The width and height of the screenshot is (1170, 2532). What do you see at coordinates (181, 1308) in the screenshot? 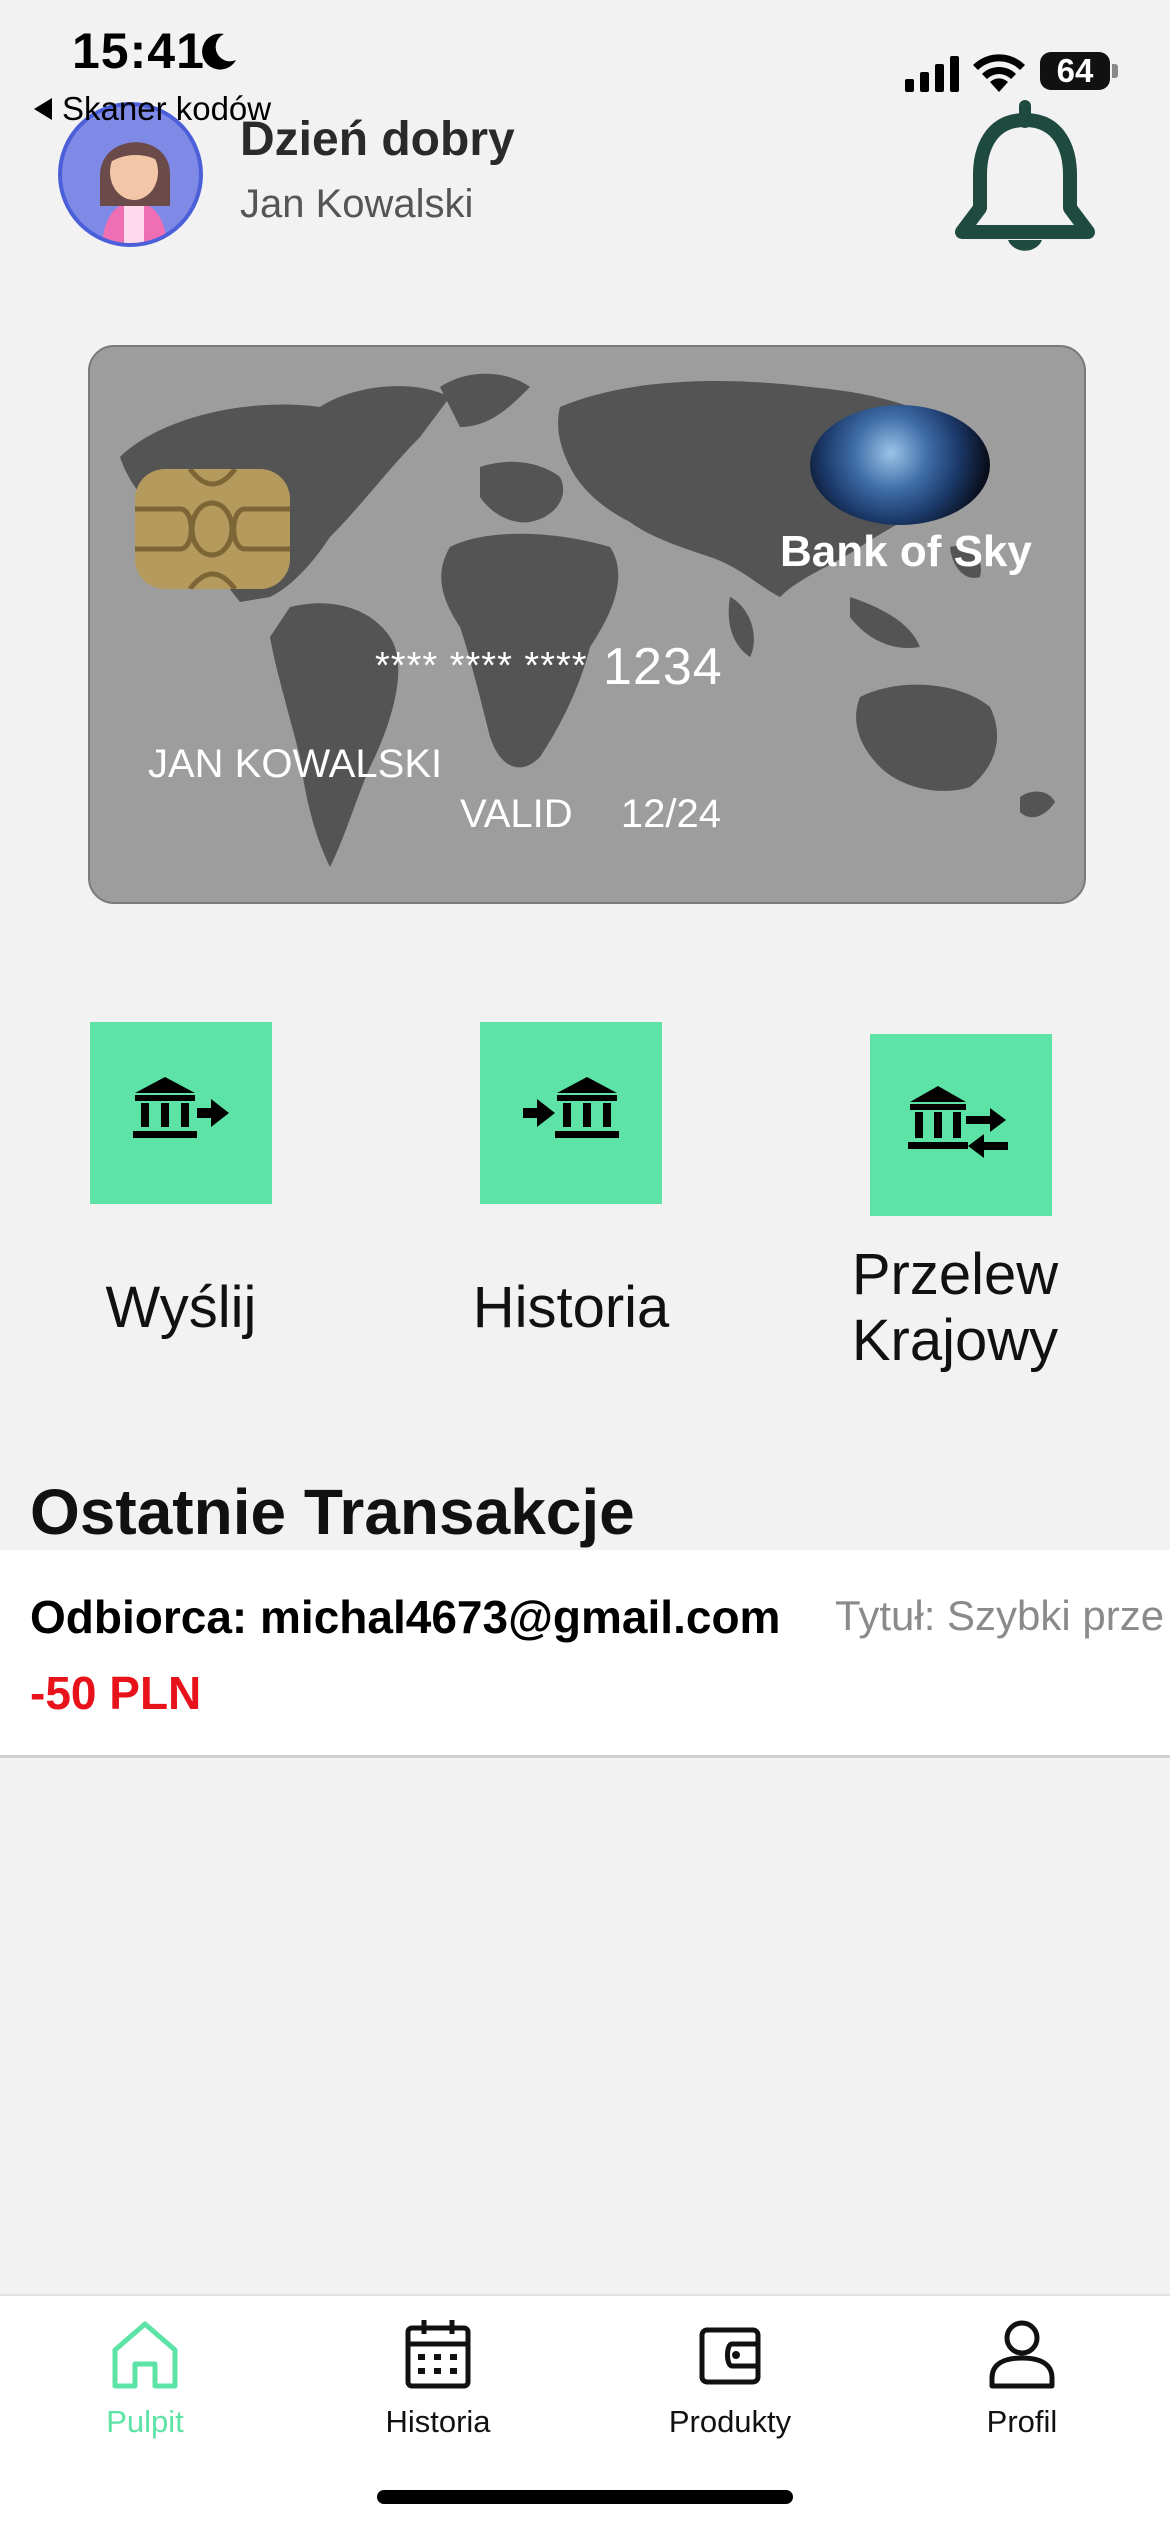
I see `send-action-label: Wyślij` at bounding box center [181, 1308].